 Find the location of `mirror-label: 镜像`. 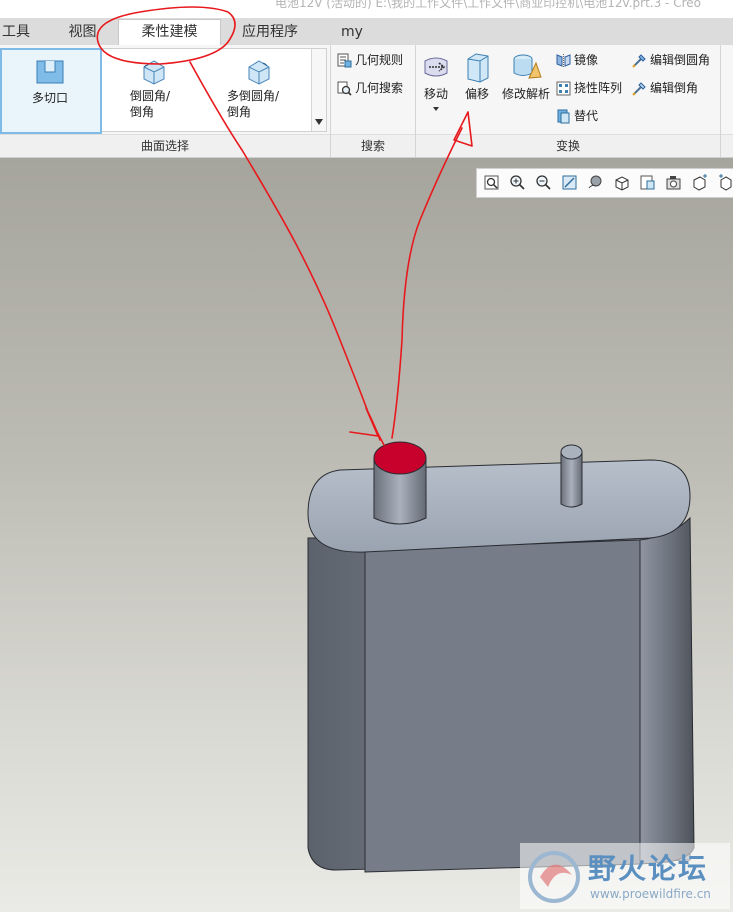

mirror-label: 镜像 is located at coordinates (586, 60).